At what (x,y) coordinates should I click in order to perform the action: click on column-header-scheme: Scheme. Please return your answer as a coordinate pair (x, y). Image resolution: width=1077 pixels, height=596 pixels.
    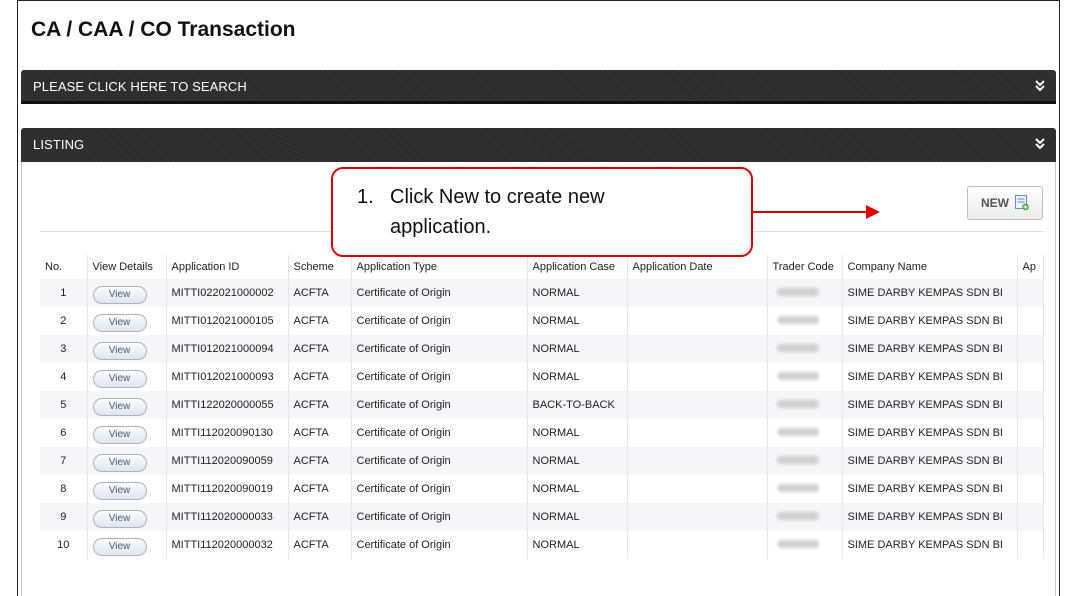
    Looking at the image, I should click on (320, 267).